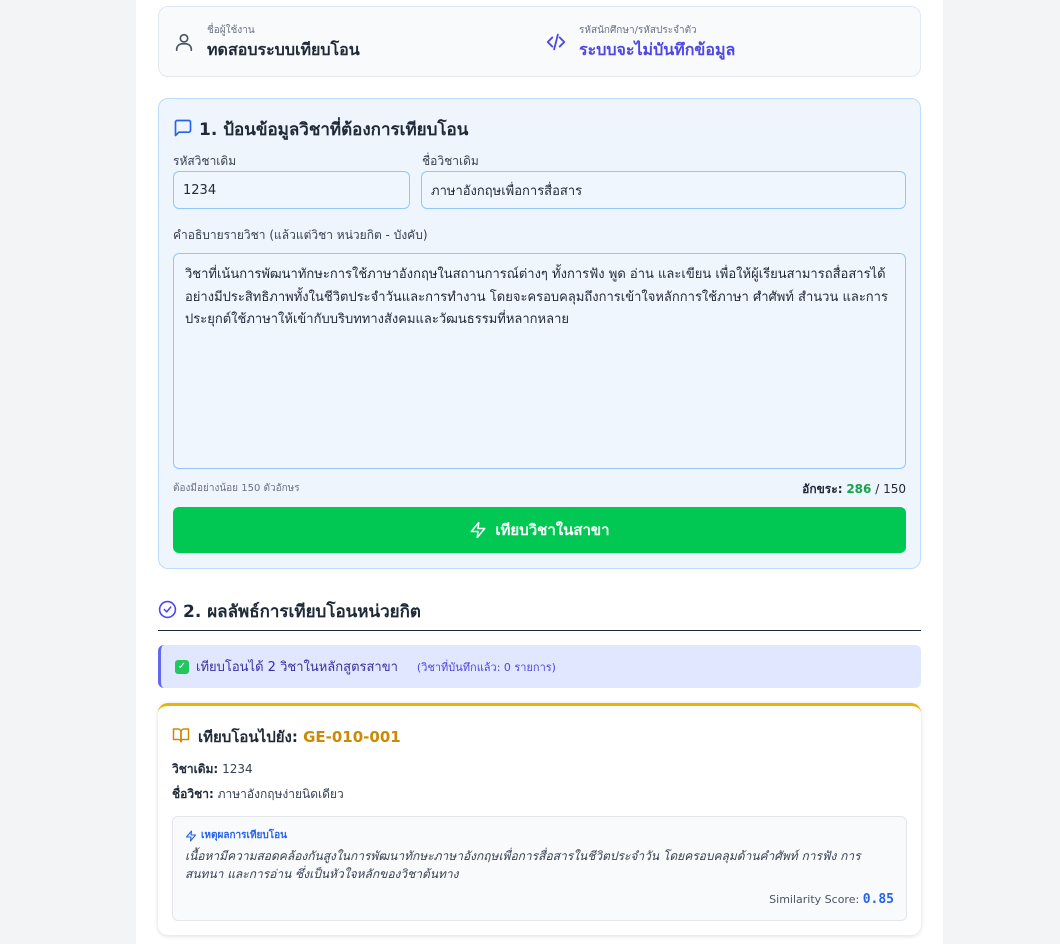 Image resolution: width=1060 pixels, height=944 pixels. Describe the element at coordinates (638, 30) in the screenshot. I see `student-id-label: รหัสนักศึกษา/รหัสประจำตัว` at that location.